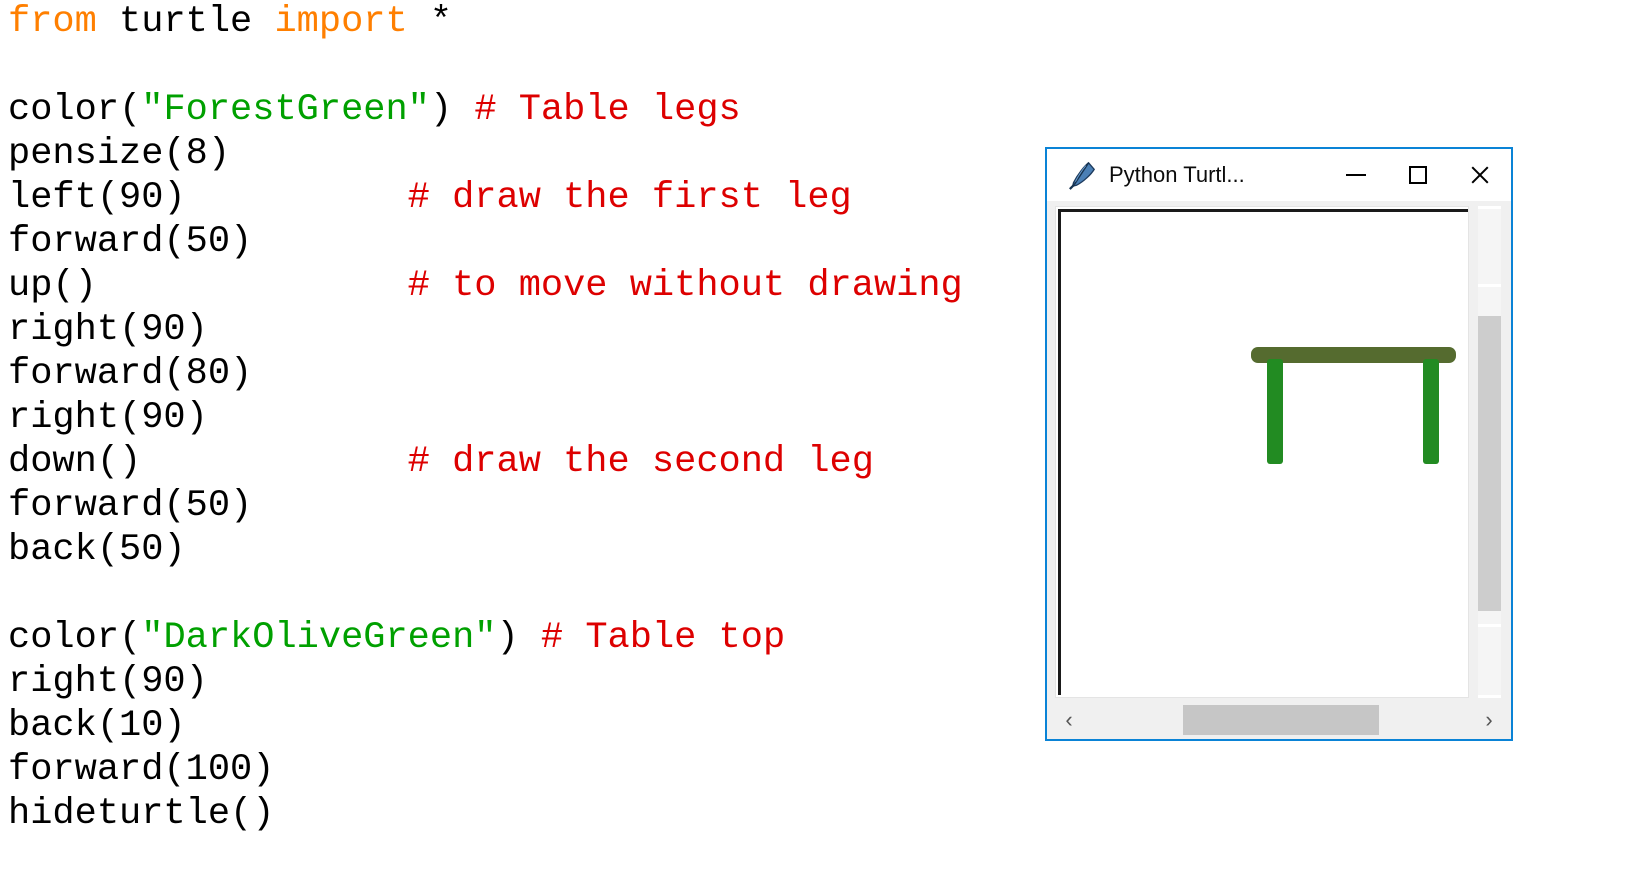 The width and height of the screenshot is (1640, 884). What do you see at coordinates (141, 770) in the screenshot?
I see `code-token-plain: forward(100)` at bounding box center [141, 770].